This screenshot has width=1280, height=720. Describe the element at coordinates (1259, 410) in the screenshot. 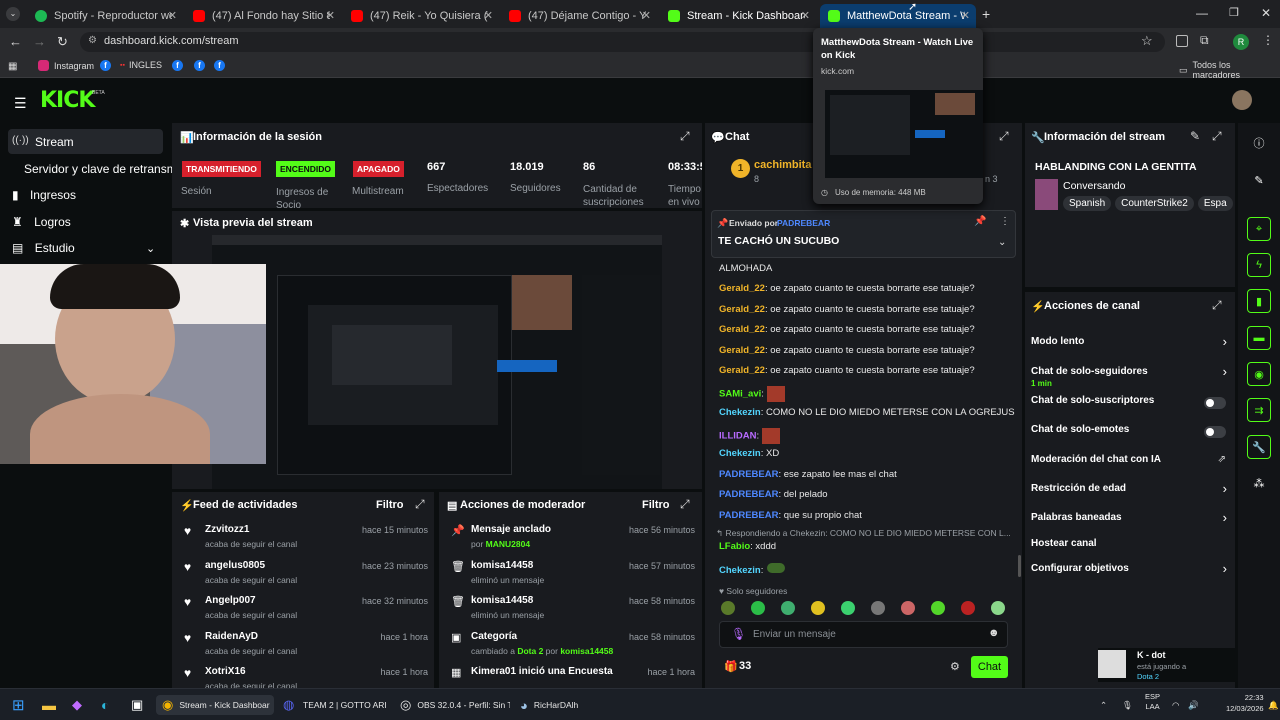

I see `raid-icon: ⇉` at that location.